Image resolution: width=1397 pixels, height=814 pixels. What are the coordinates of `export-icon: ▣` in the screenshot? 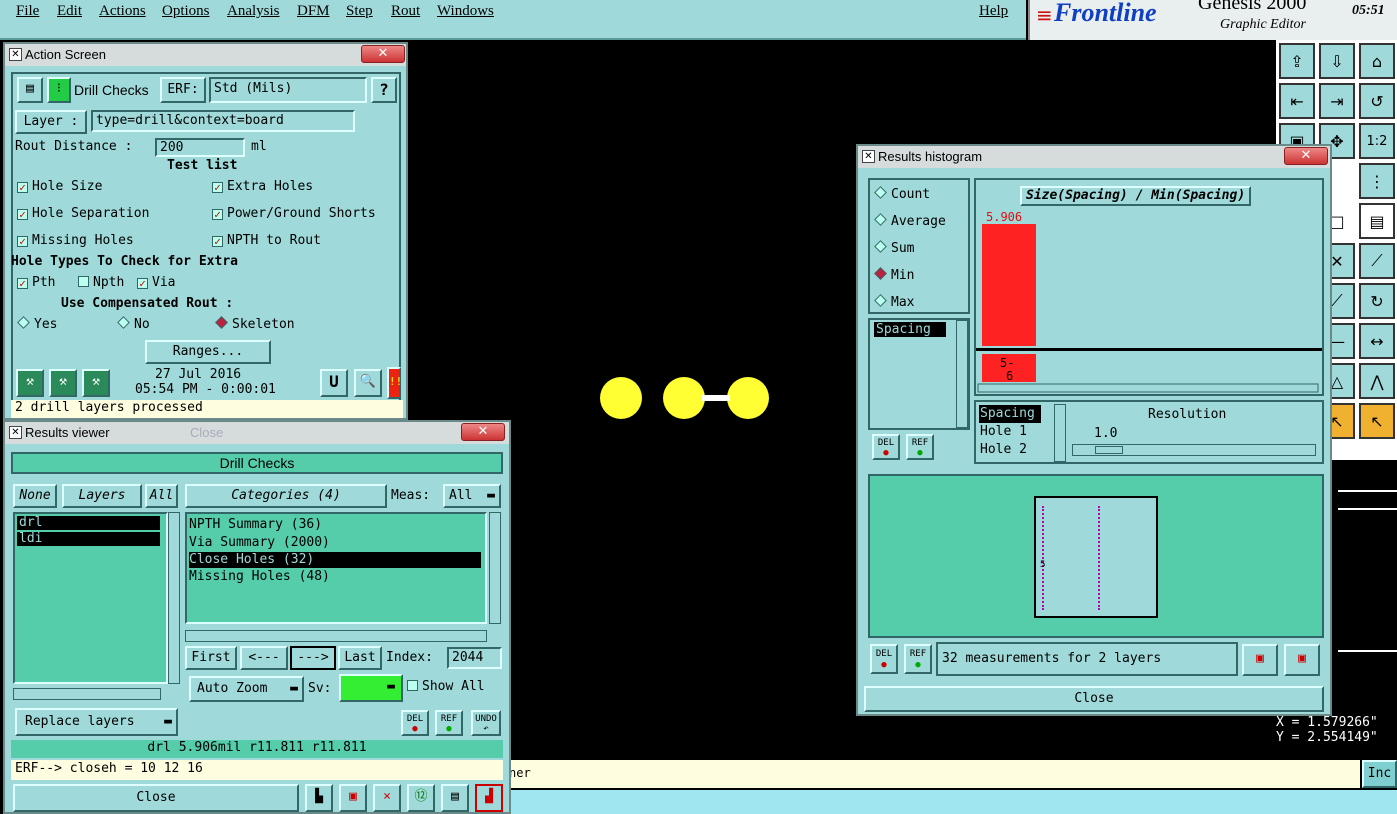 It's located at (1260, 660).